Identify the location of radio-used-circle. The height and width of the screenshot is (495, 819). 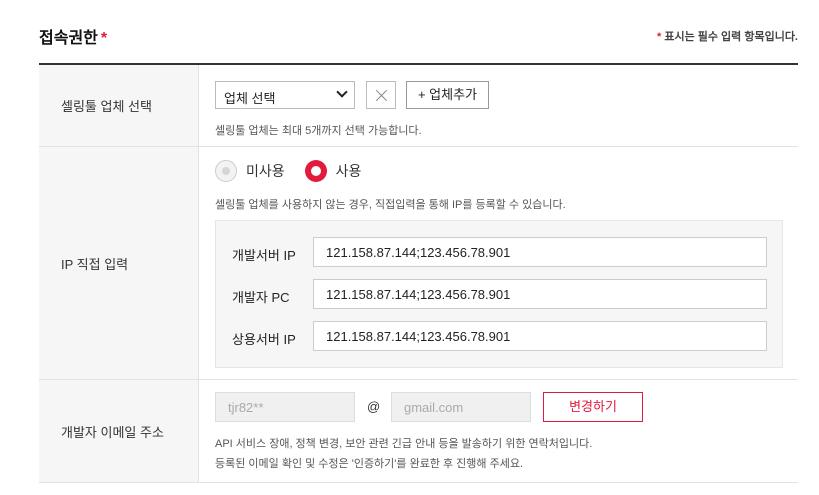
(315, 171).